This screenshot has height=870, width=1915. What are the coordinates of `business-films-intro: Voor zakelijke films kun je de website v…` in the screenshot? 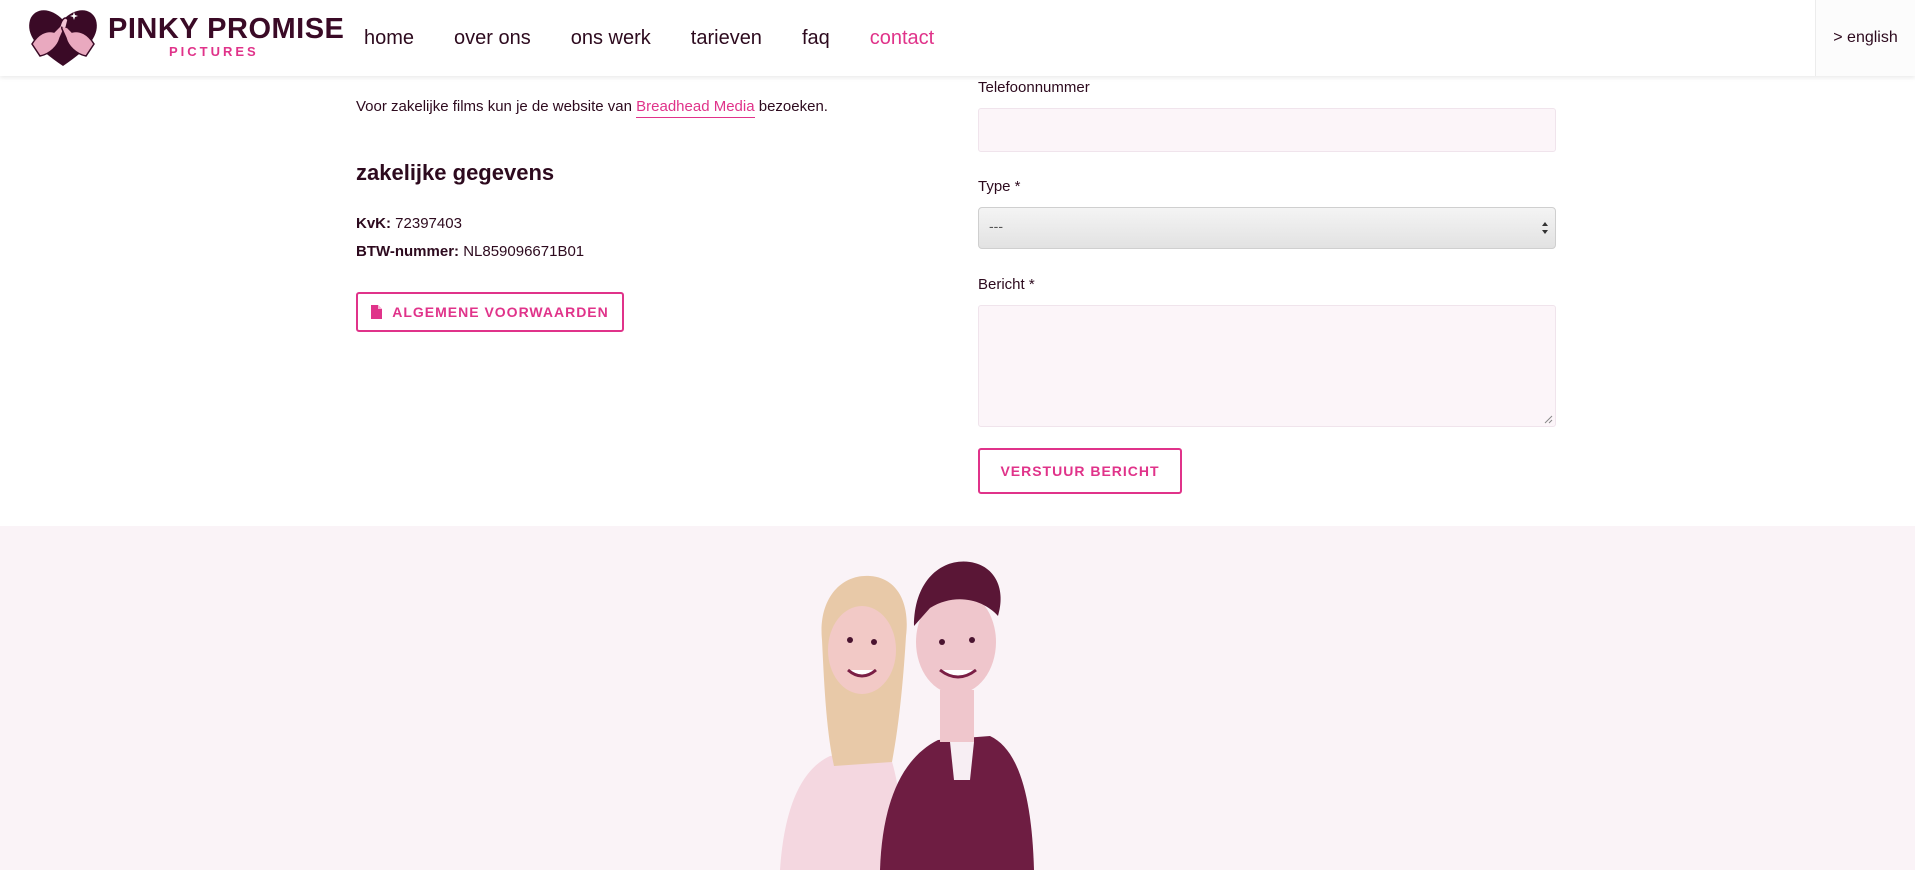 It's located at (592, 107).